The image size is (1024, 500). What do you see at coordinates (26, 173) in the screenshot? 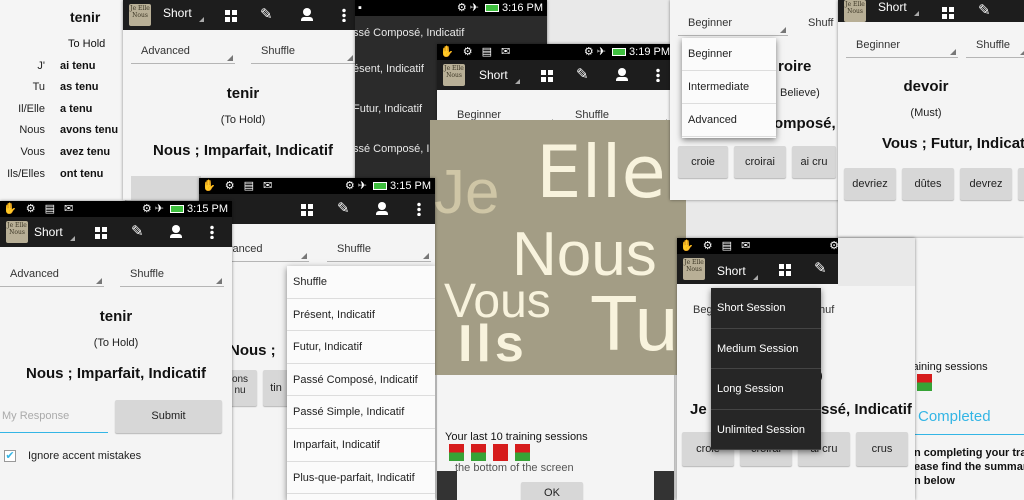
I see `row-pronoun: Ils/Elles` at bounding box center [26, 173].